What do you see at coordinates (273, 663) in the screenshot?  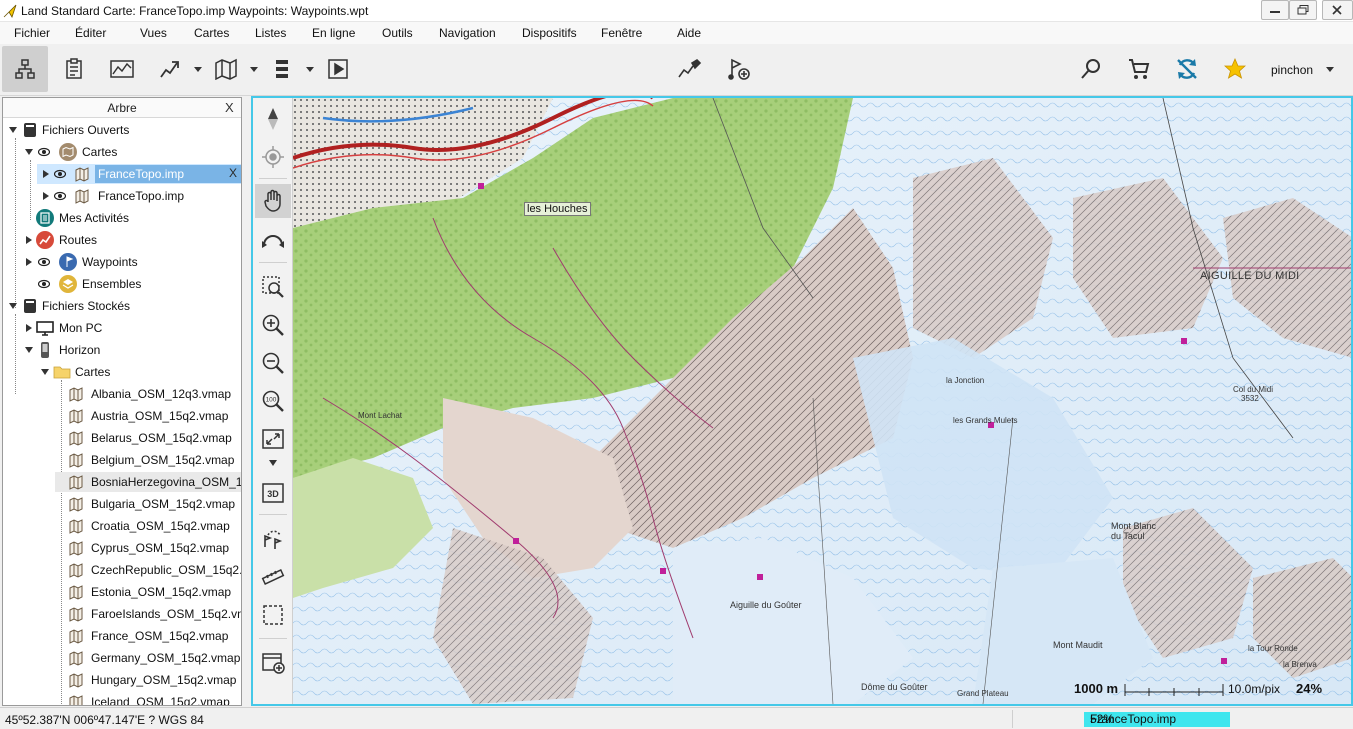 I see `add-layer-button` at bounding box center [273, 663].